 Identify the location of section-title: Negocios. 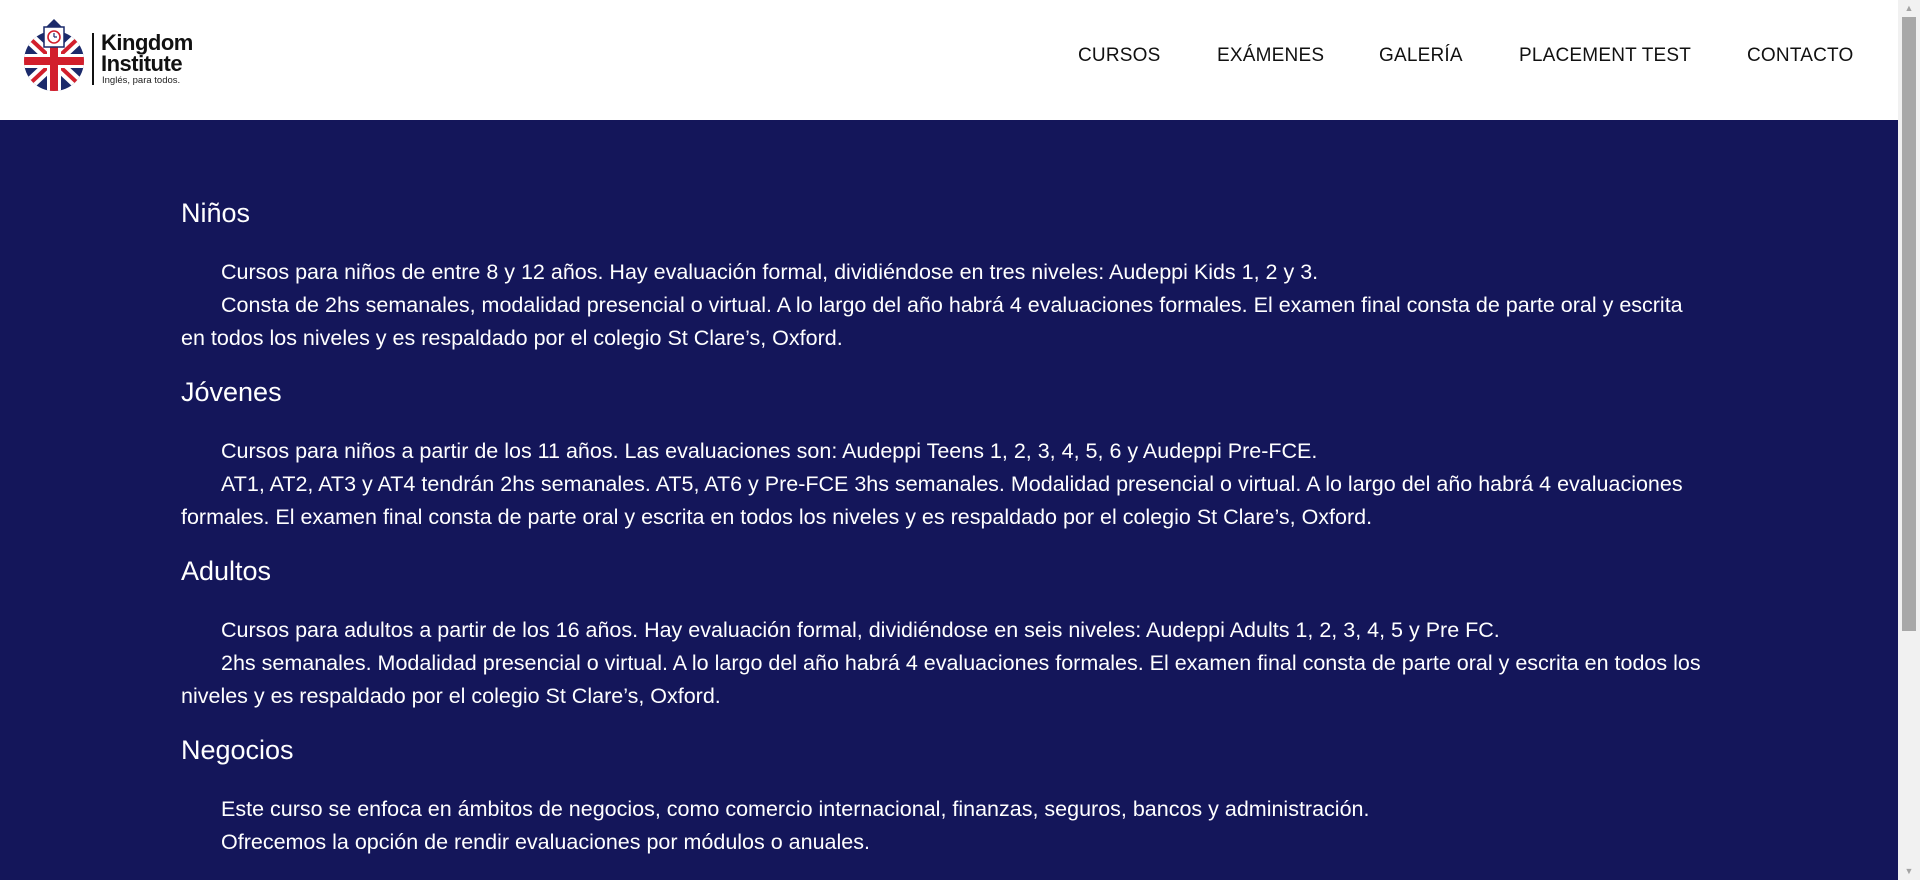
(237, 750).